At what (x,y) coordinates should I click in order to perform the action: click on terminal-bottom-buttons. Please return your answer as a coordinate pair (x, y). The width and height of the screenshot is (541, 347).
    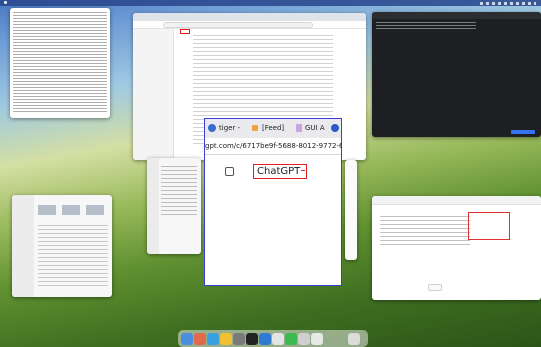
    Looking at the image, I should click on (523, 132).